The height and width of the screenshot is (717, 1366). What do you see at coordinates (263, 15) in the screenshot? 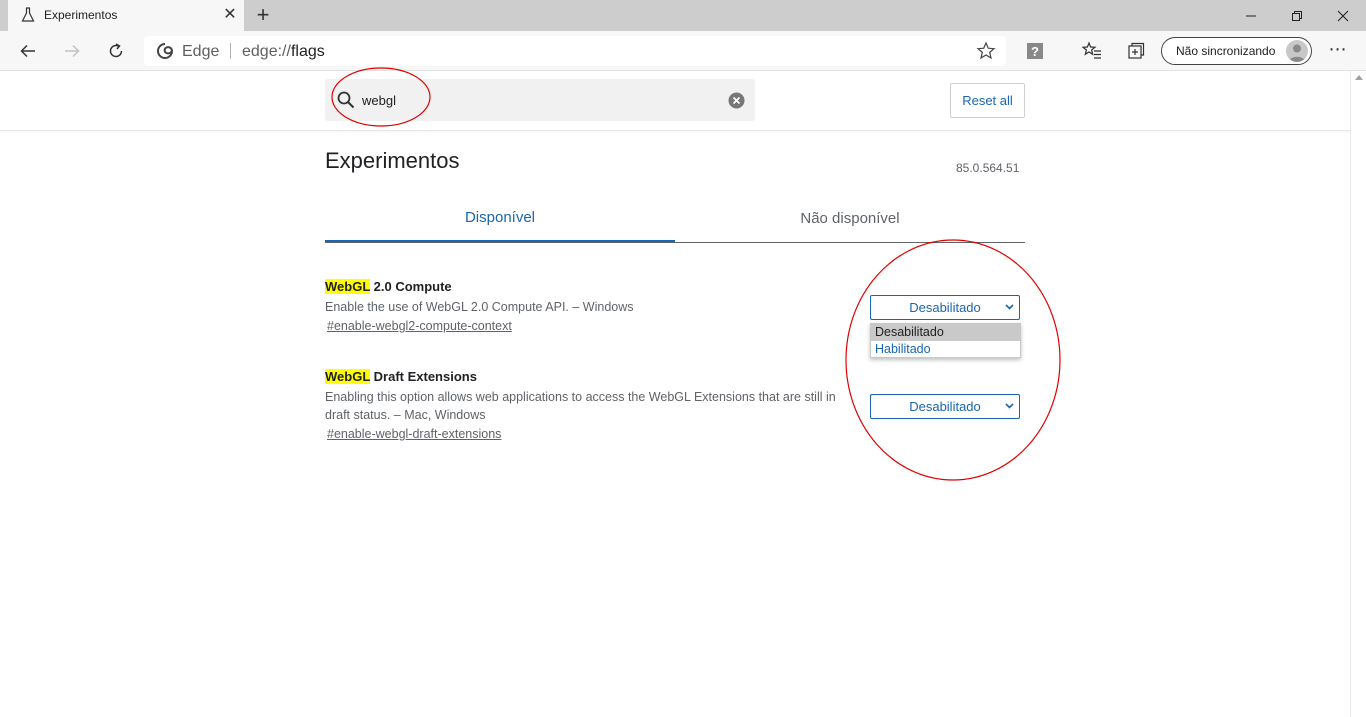
I see `plus-icon: +` at bounding box center [263, 15].